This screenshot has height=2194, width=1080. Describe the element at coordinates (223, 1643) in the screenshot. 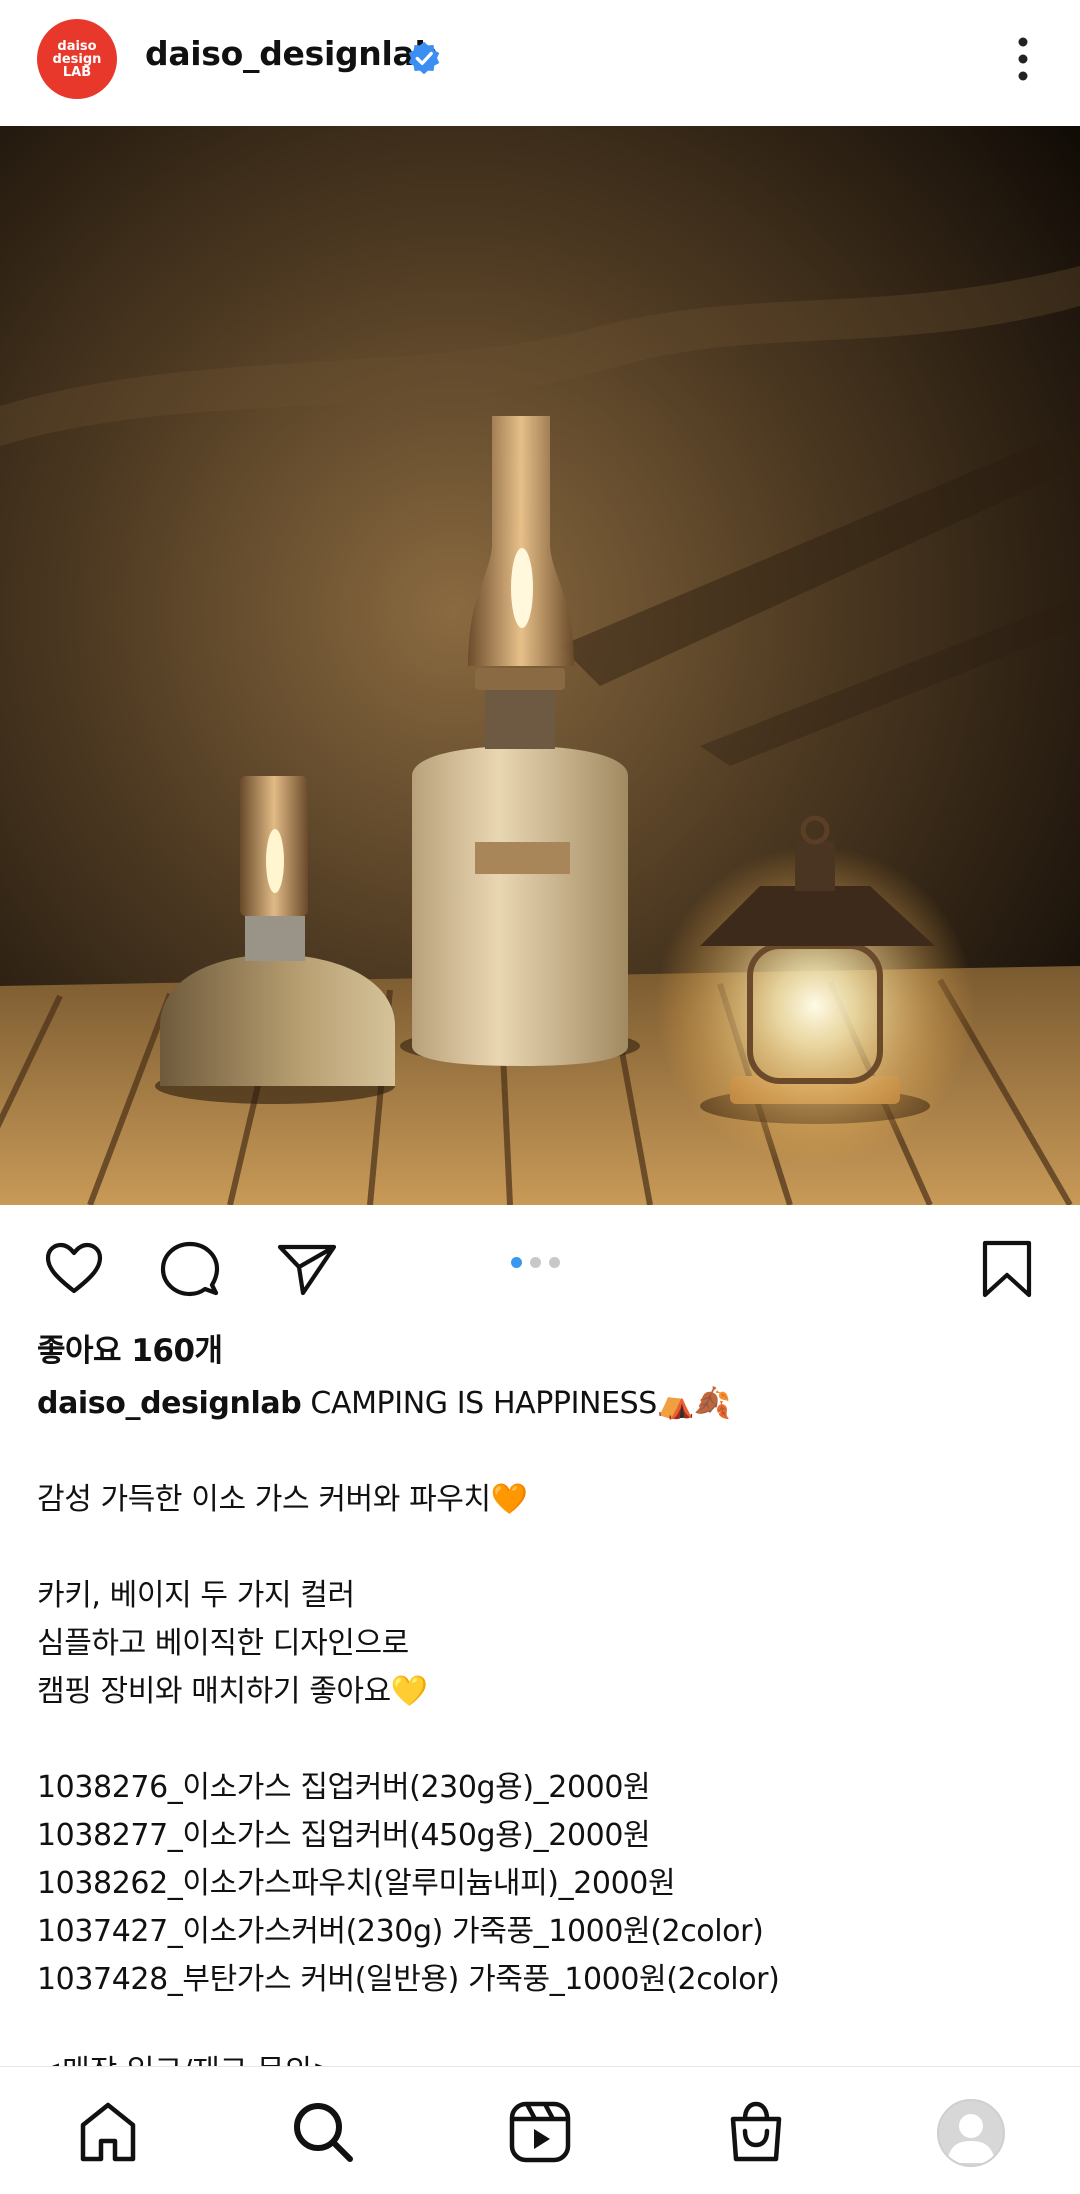

I see `caption-line: 심플하고 베이직한 디자인으로` at that location.